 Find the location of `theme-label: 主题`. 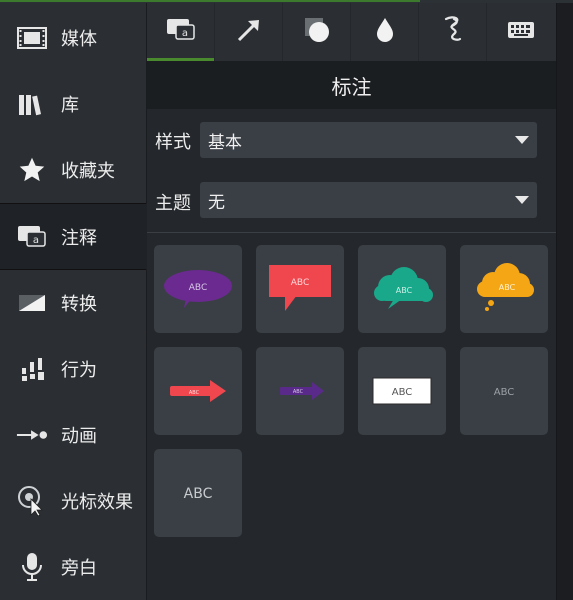

theme-label: 主题 is located at coordinates (173, 203).